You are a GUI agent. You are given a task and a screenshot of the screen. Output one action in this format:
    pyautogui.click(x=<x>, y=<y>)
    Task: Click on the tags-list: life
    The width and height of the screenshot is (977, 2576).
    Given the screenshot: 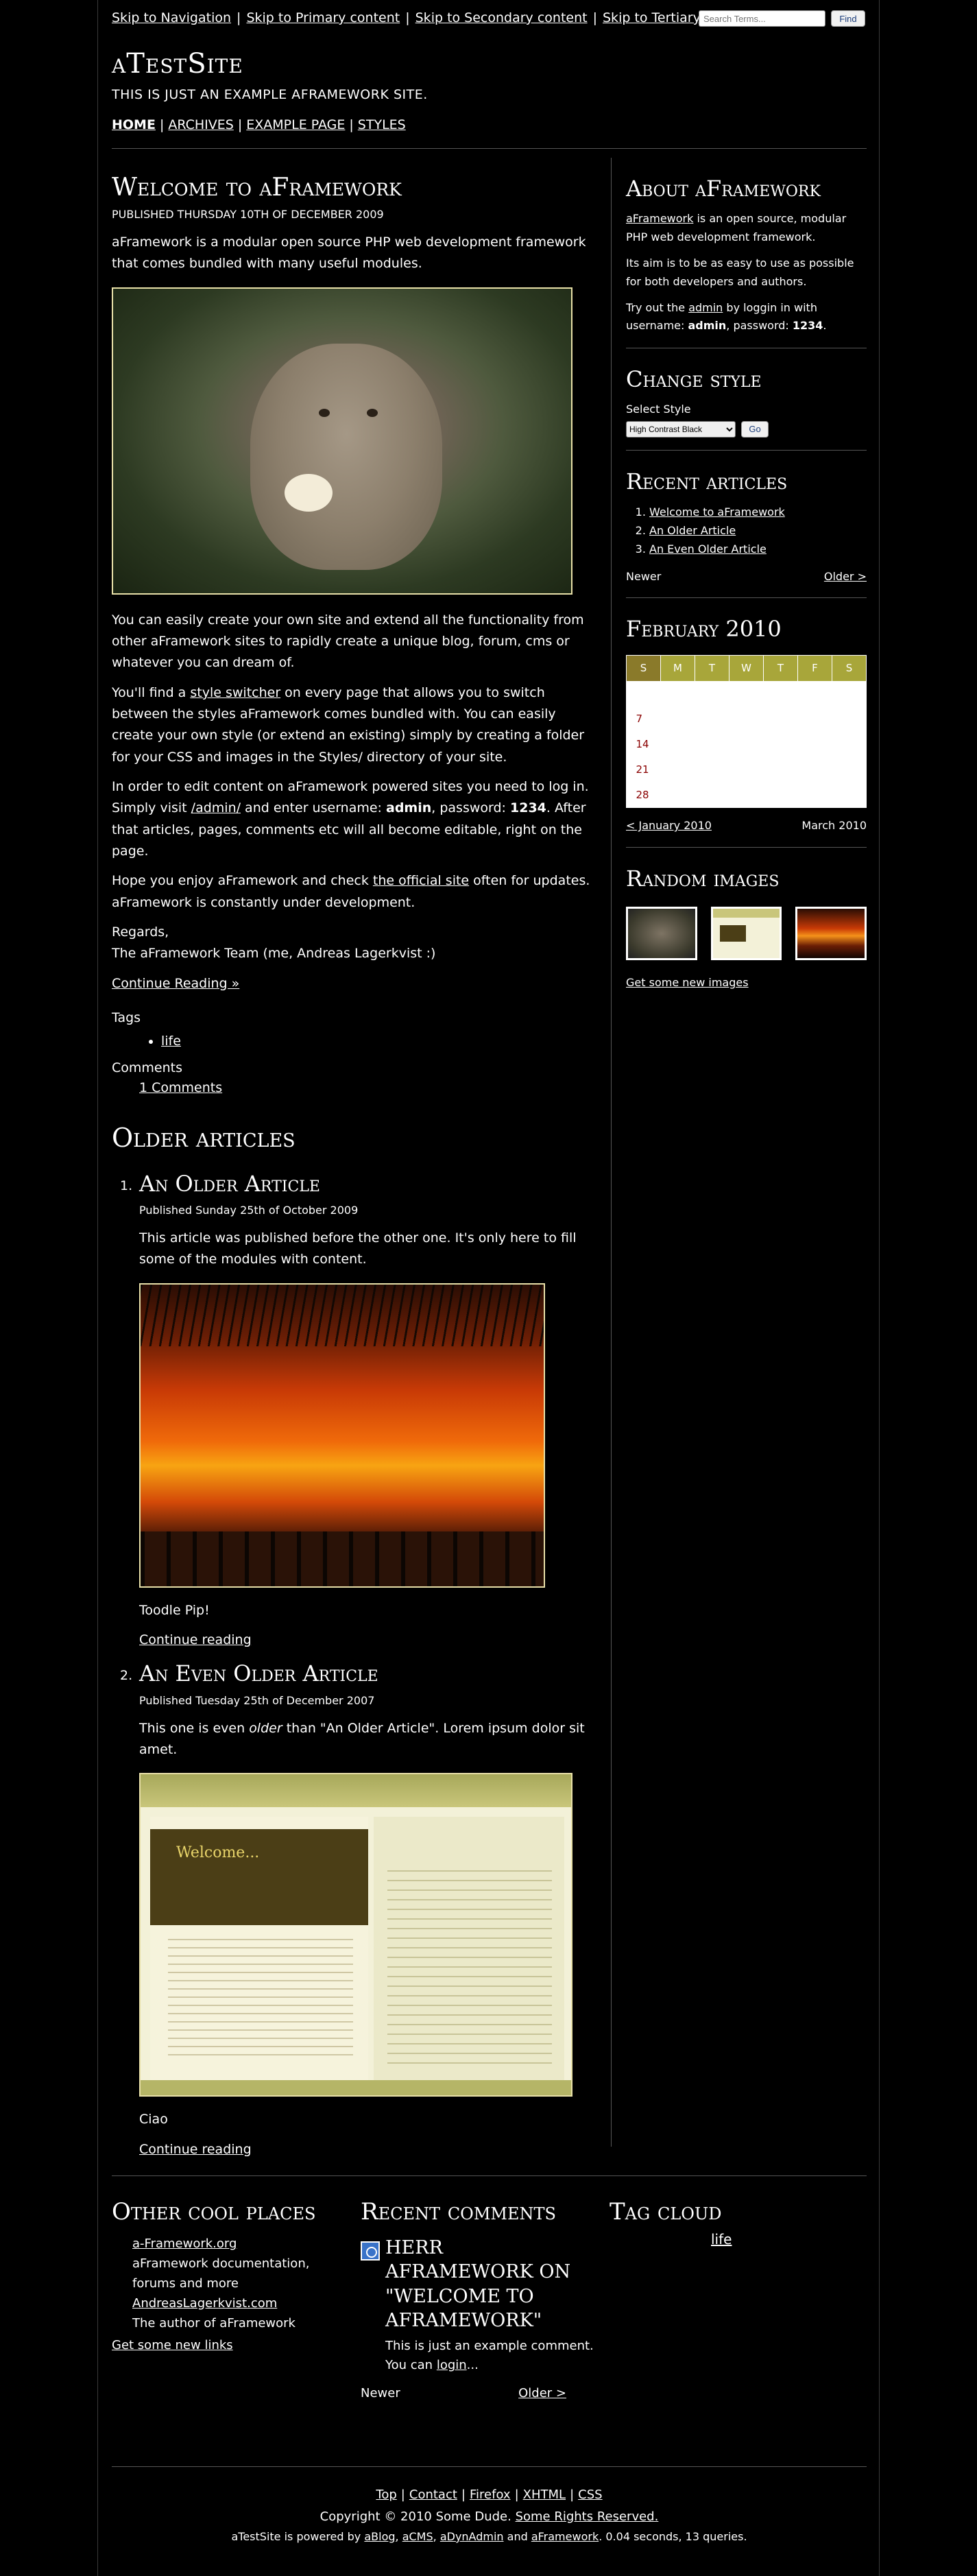 What is the action you would take?
    pyautogui.click(x=380, y=1041)
    